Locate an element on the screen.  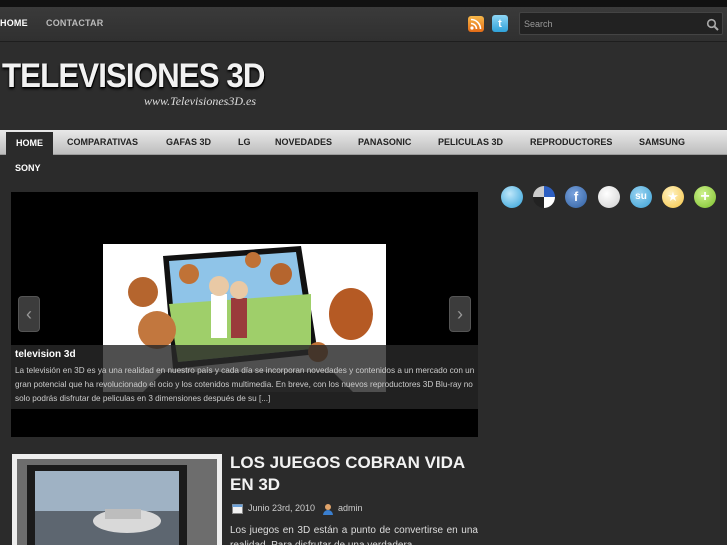
slide-caption-title: television 3d is located at coordinates (45, 354).